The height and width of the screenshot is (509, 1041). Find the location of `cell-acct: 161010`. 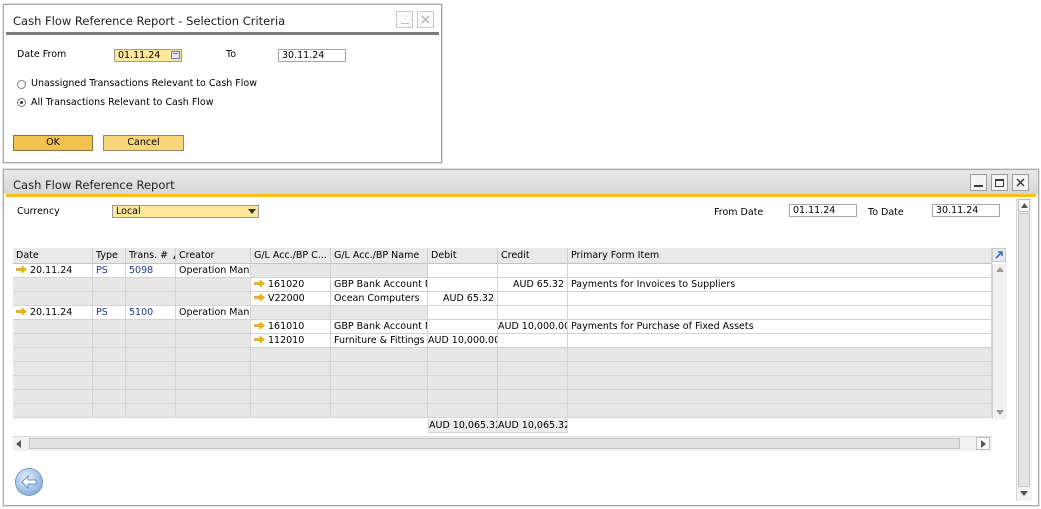

cell-acct: 161010 is located at coordinates (291, 327).